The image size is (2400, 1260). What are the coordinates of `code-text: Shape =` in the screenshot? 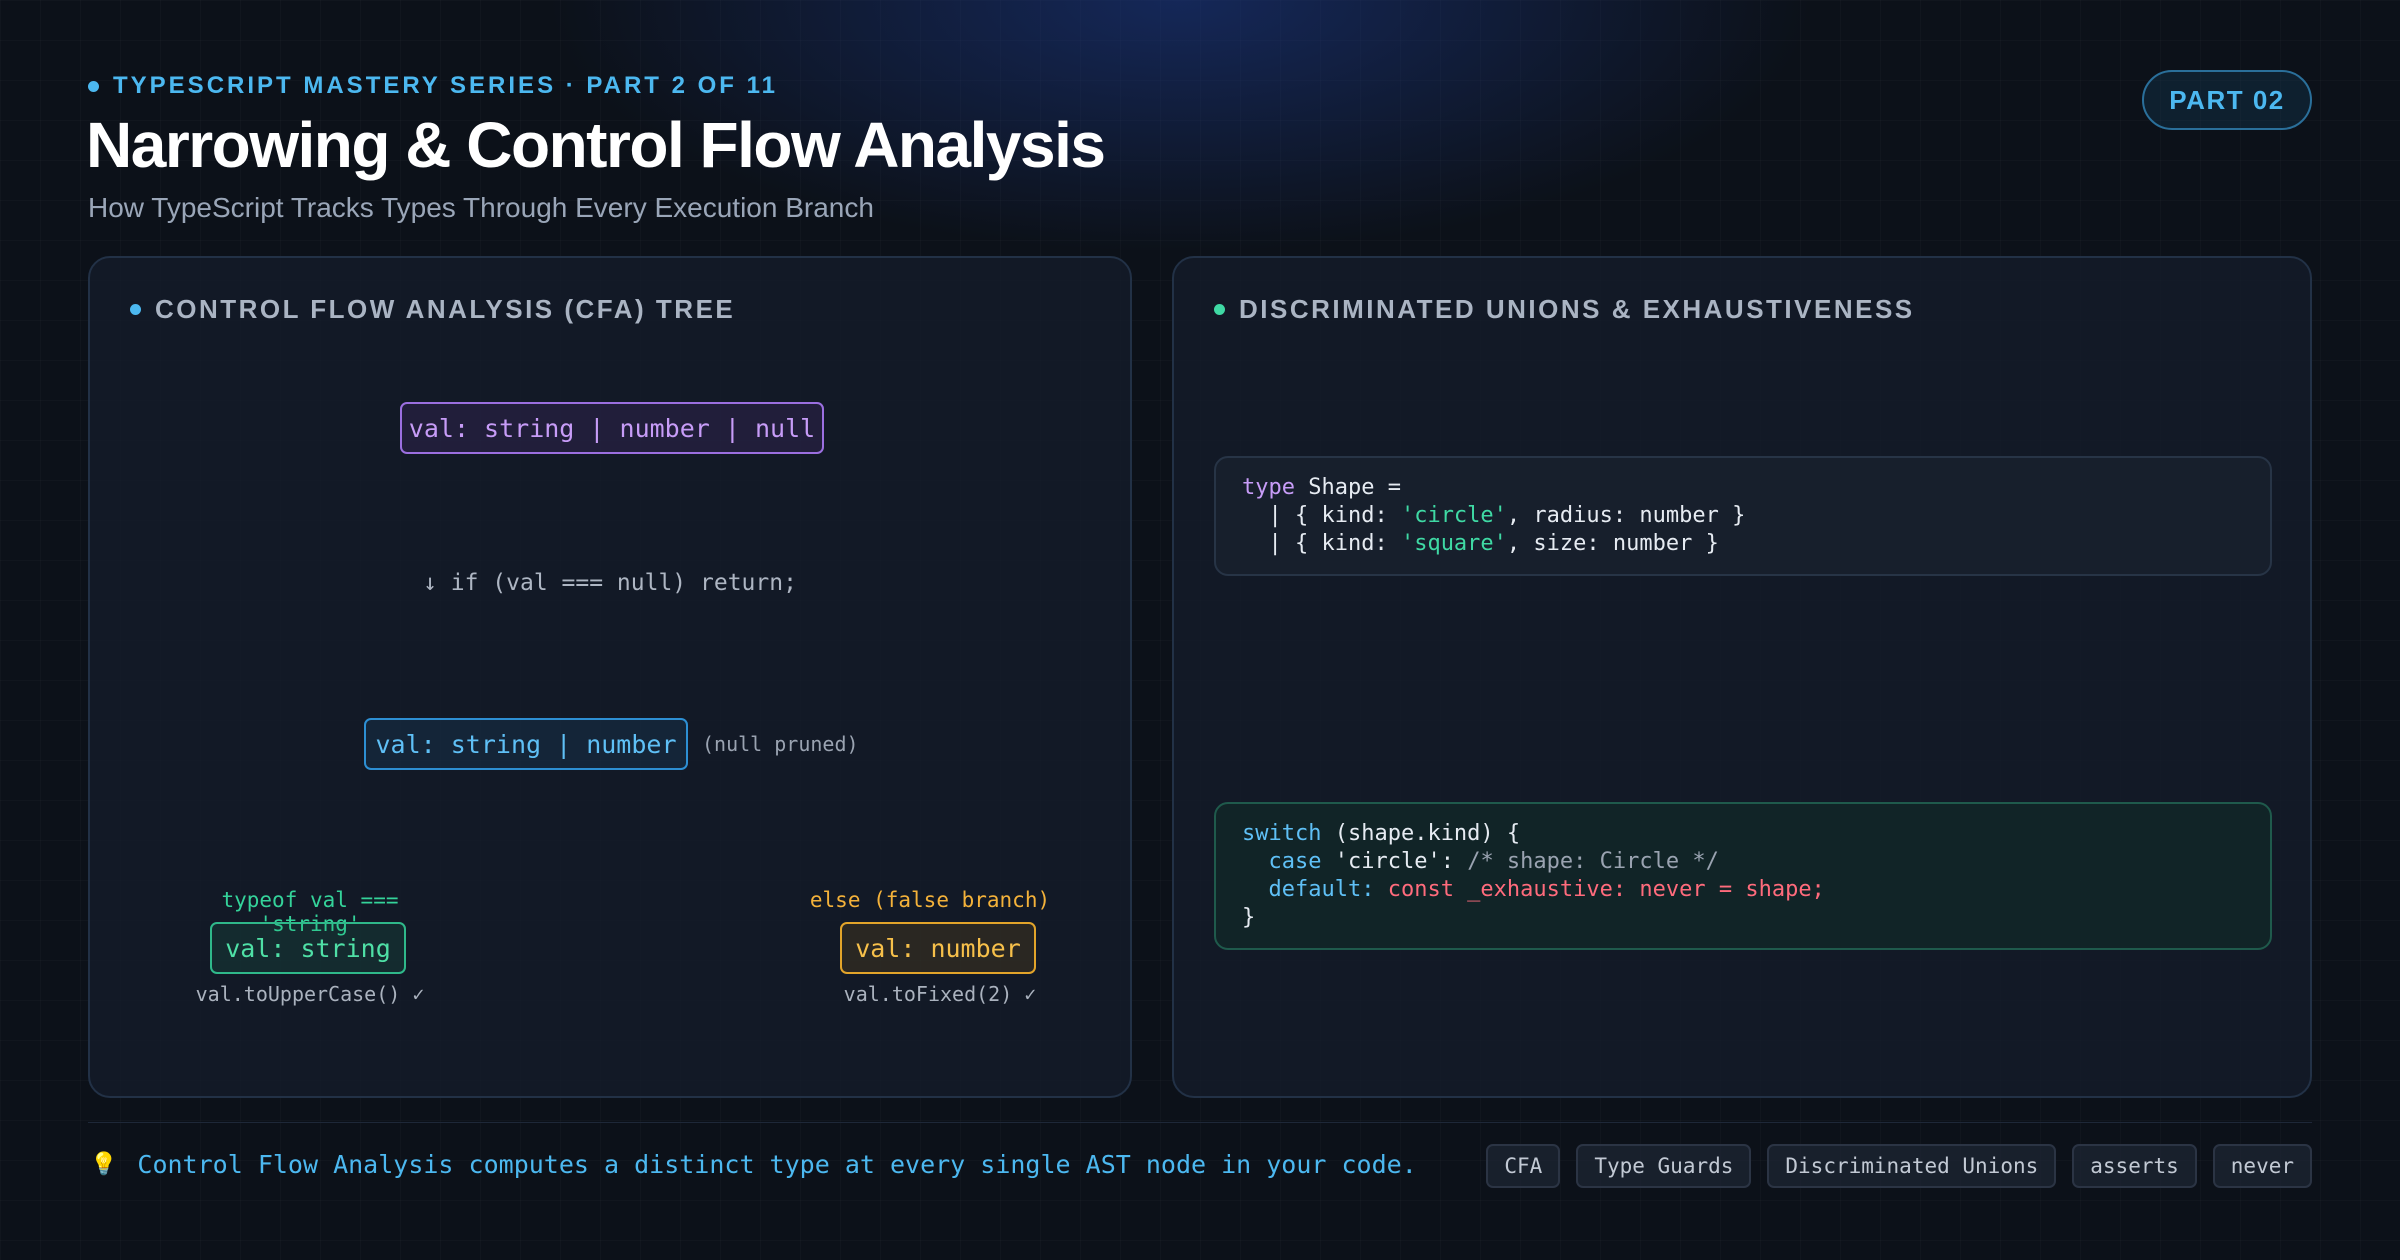 It's located at (1347, 487).